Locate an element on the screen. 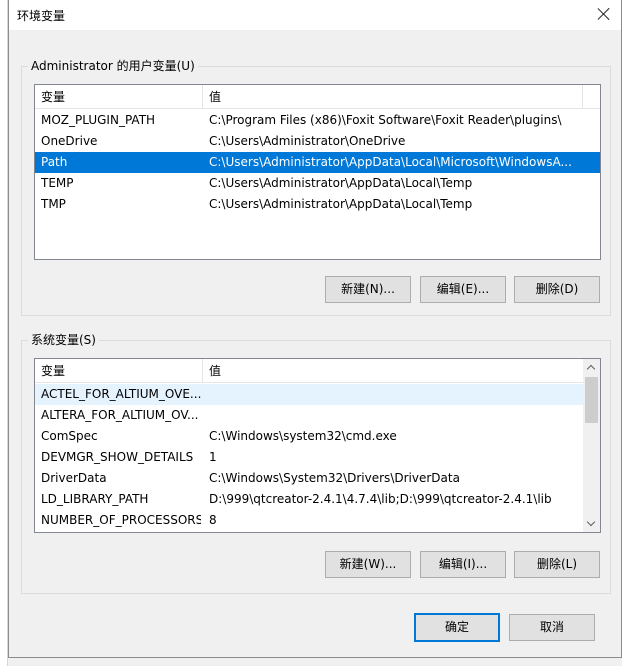  close-icon is located at coordinates (604, 14).